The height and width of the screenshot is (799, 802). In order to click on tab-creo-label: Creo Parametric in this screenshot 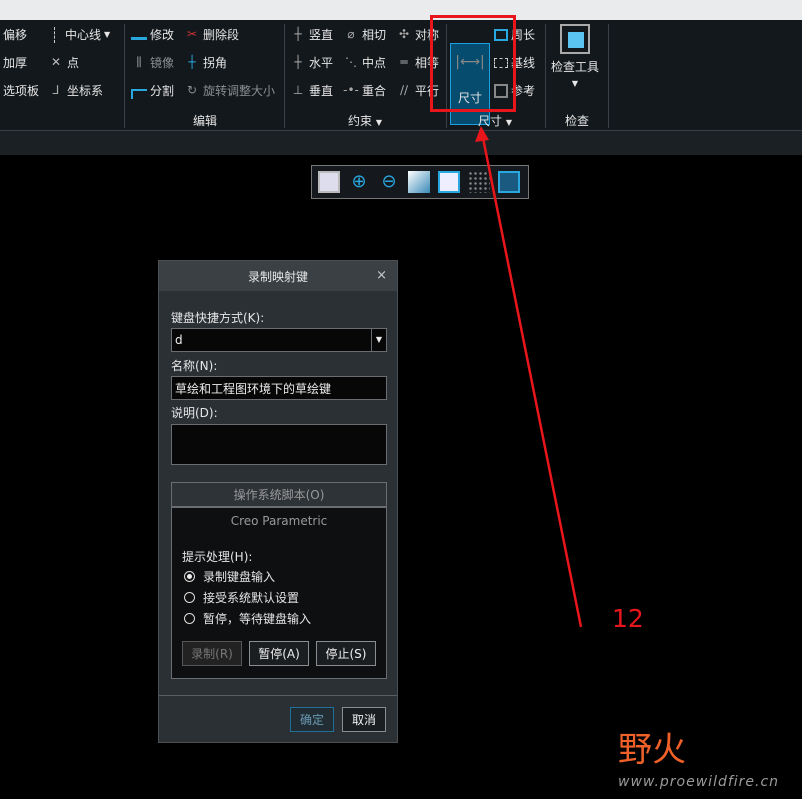, I will do `click(279, 521)`.